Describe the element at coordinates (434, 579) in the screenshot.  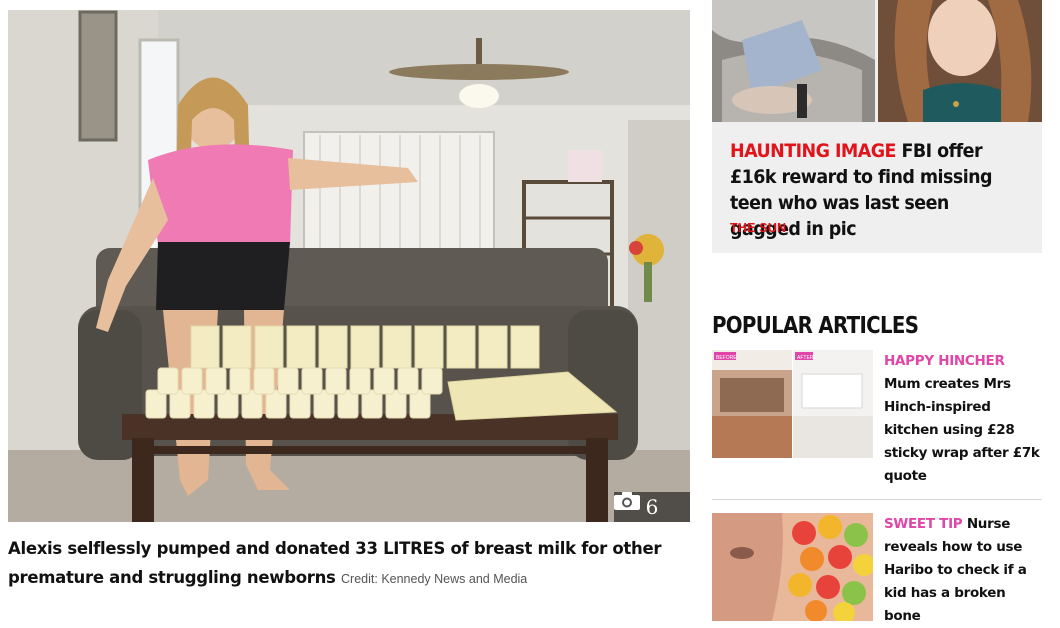
I see `photo-credit: Credit: Kennedy News and Media` at that location.